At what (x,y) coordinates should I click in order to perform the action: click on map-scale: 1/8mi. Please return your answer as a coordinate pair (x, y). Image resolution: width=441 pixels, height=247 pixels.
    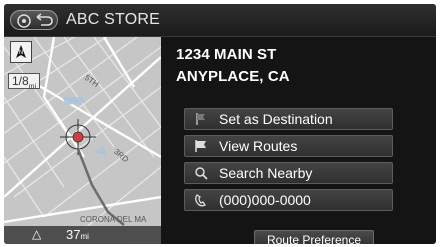
    Looking at the image, I should click on (24, 82).